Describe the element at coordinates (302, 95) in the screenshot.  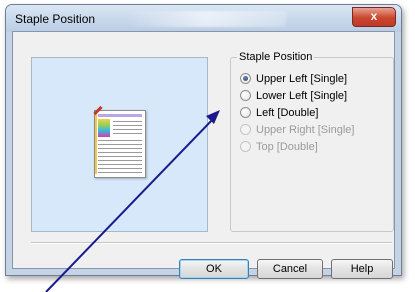
I see `radio-label: Lower Left [Single]` at that location.